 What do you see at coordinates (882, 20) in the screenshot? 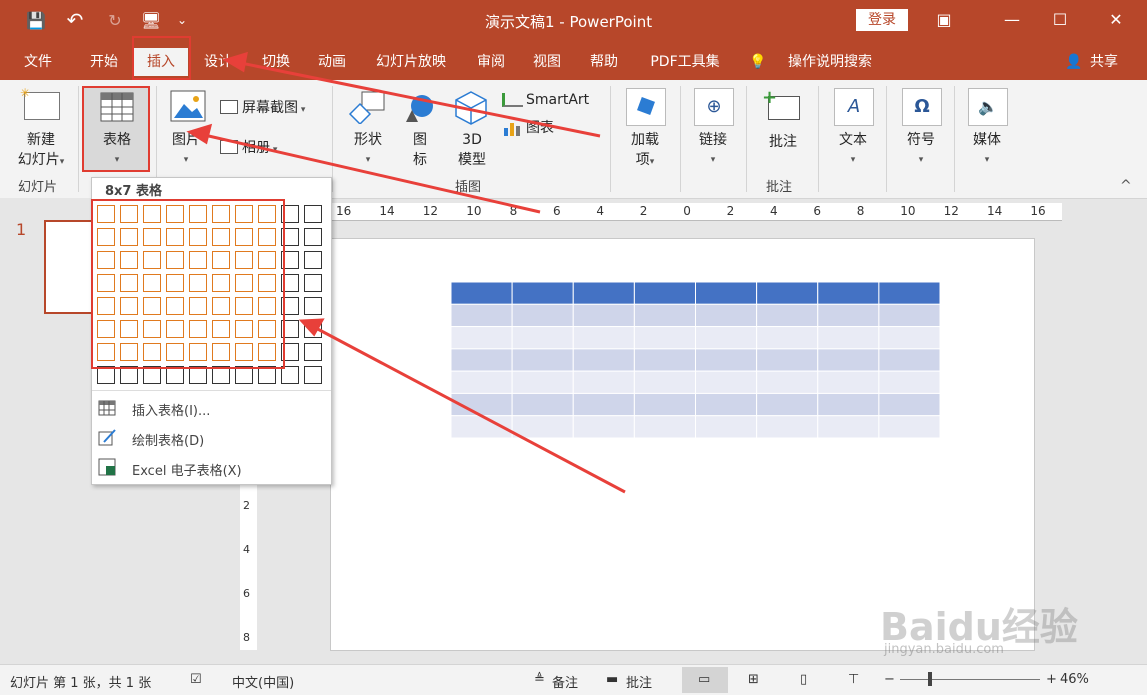
I see `login-button: 登录` at bounding box center [882, 20].